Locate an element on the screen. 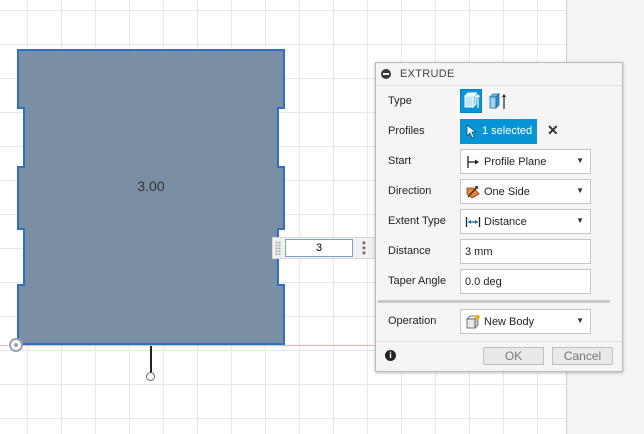 Image resolution: width=644 pixels, height=434 pixels. direction-label: Direction is located at coordinates (410, 191).